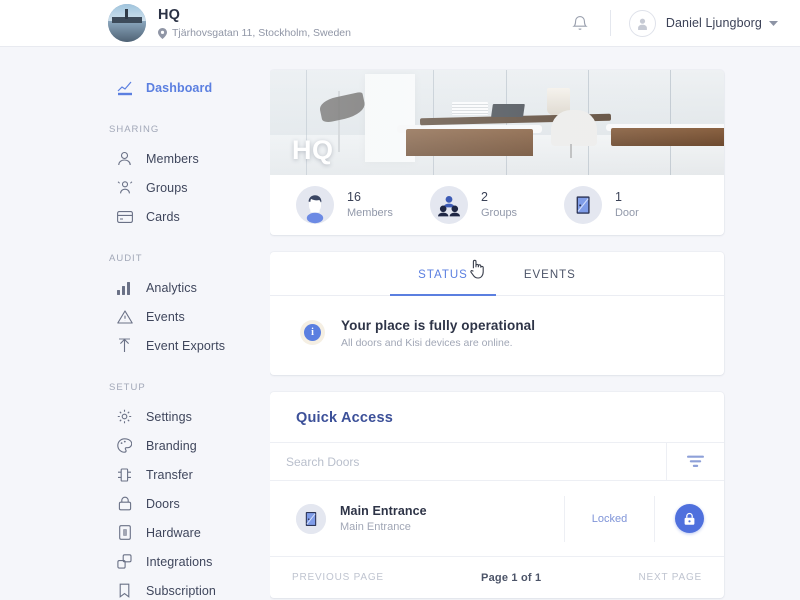 The image size is (800, 600). I want to click on place-address: Tjärhovsgatan 11, Stockholm, Sweden, so click(254, 33).